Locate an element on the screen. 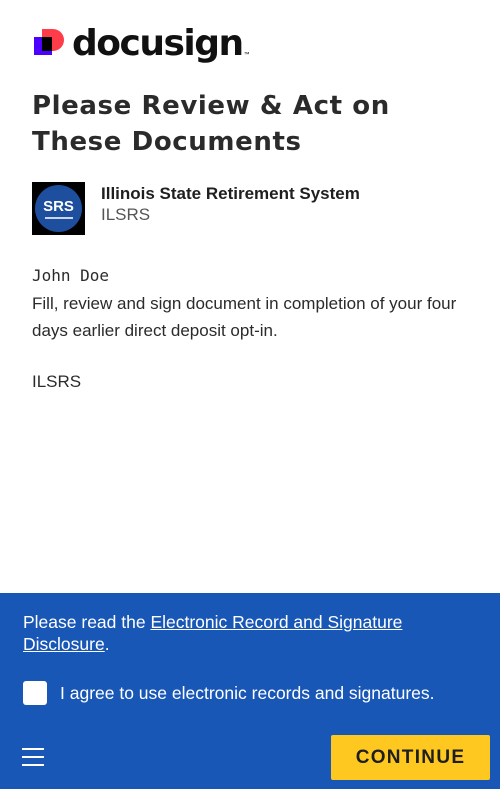 The image size is (500, 789). avatar-text: SRS is located at coordinates (58, 206).